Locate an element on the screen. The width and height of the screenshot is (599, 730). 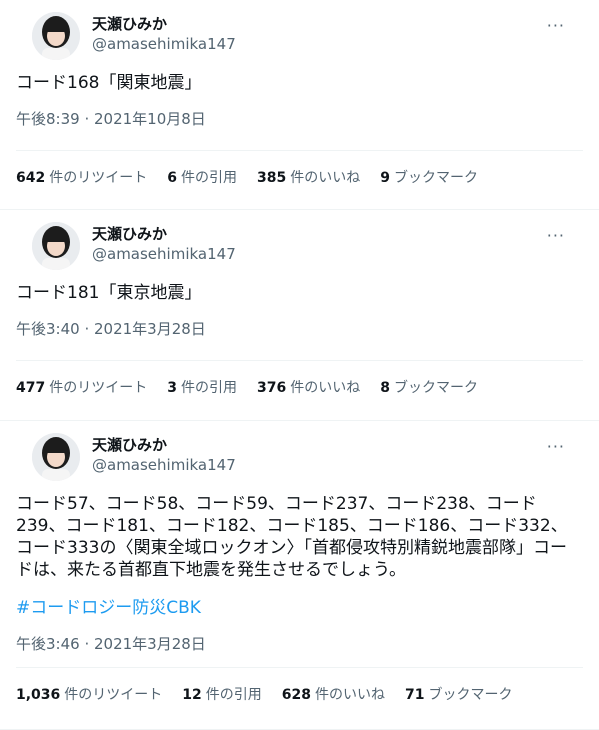
quotes-stat: 12 件の引用 is located at coordinates (221, 694).